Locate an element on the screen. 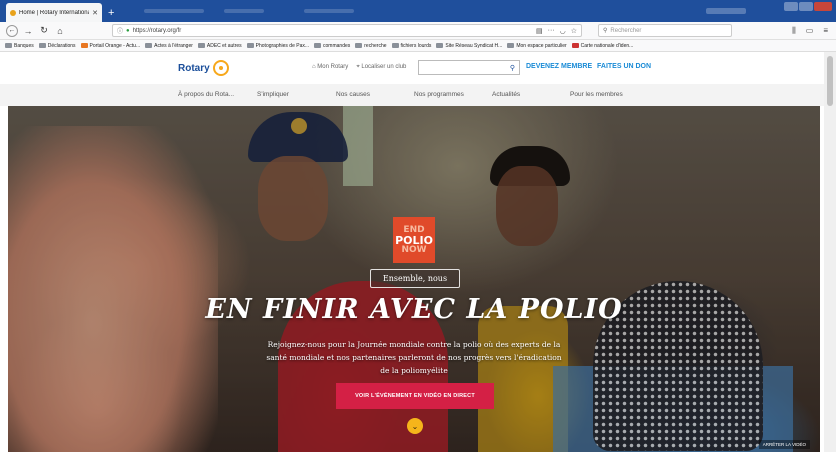 Image resolution: width=836 pixels, height=452 pixels. bookmark-item: fichiers lourds is located at coordinates (411, 46).